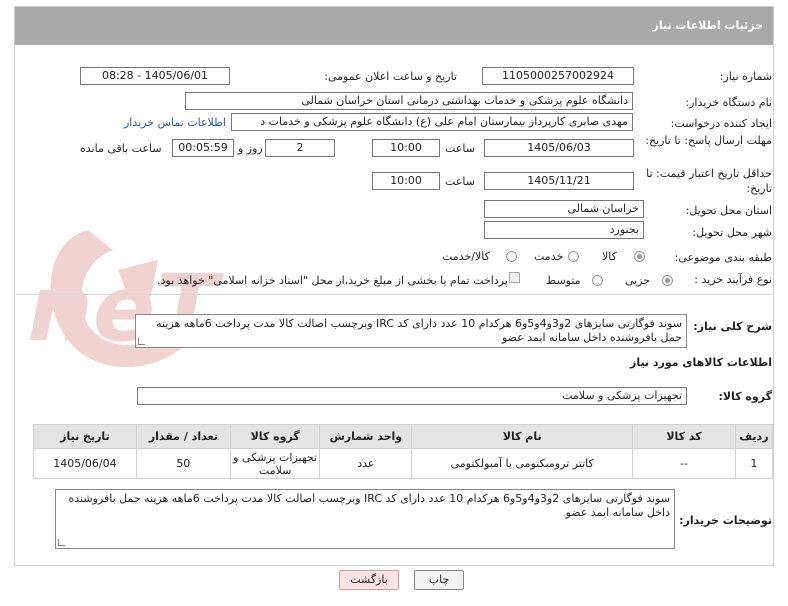 The height and width of the screenshot is (606, 788). I want to click on cell-group: تجهیزات پزشکی و سلامت, so click(275, 463).